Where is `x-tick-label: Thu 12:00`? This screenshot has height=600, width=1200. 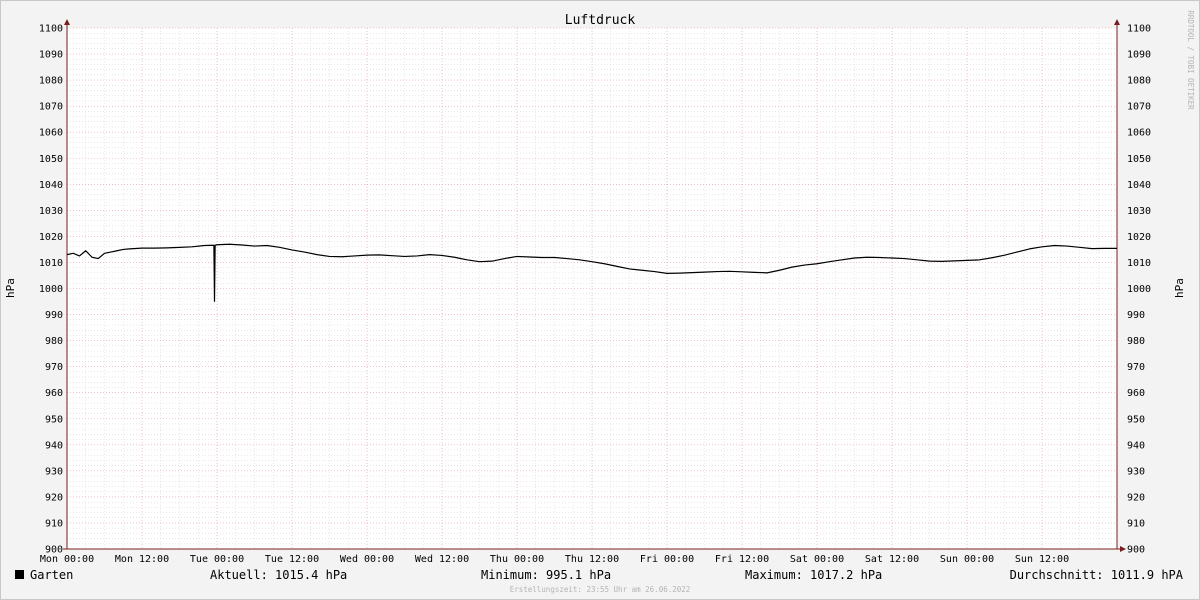 x-tick-label: Thu 12:00 is located at coordinates (592, 559).